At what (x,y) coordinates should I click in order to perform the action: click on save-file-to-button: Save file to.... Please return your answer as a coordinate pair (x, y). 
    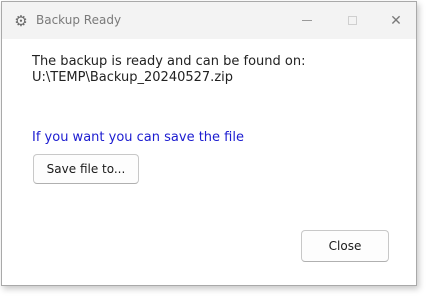
    Looking at the image, I should click on (86, 169).